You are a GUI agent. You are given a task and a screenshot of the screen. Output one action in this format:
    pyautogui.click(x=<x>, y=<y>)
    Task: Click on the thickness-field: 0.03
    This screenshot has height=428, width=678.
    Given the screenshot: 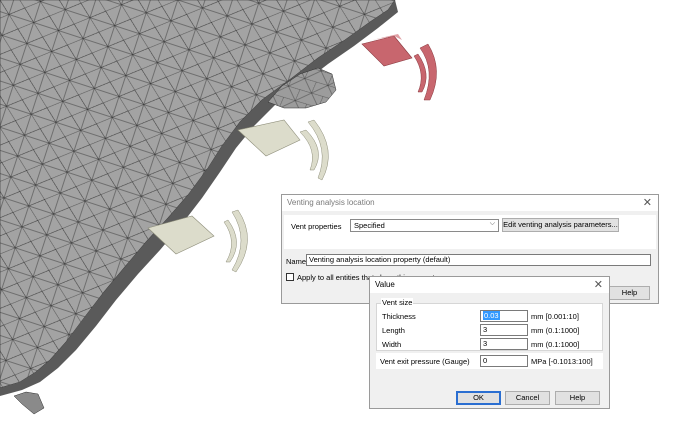 What is the action you would take?
    pyautogui.click(x=504, y=316)
    